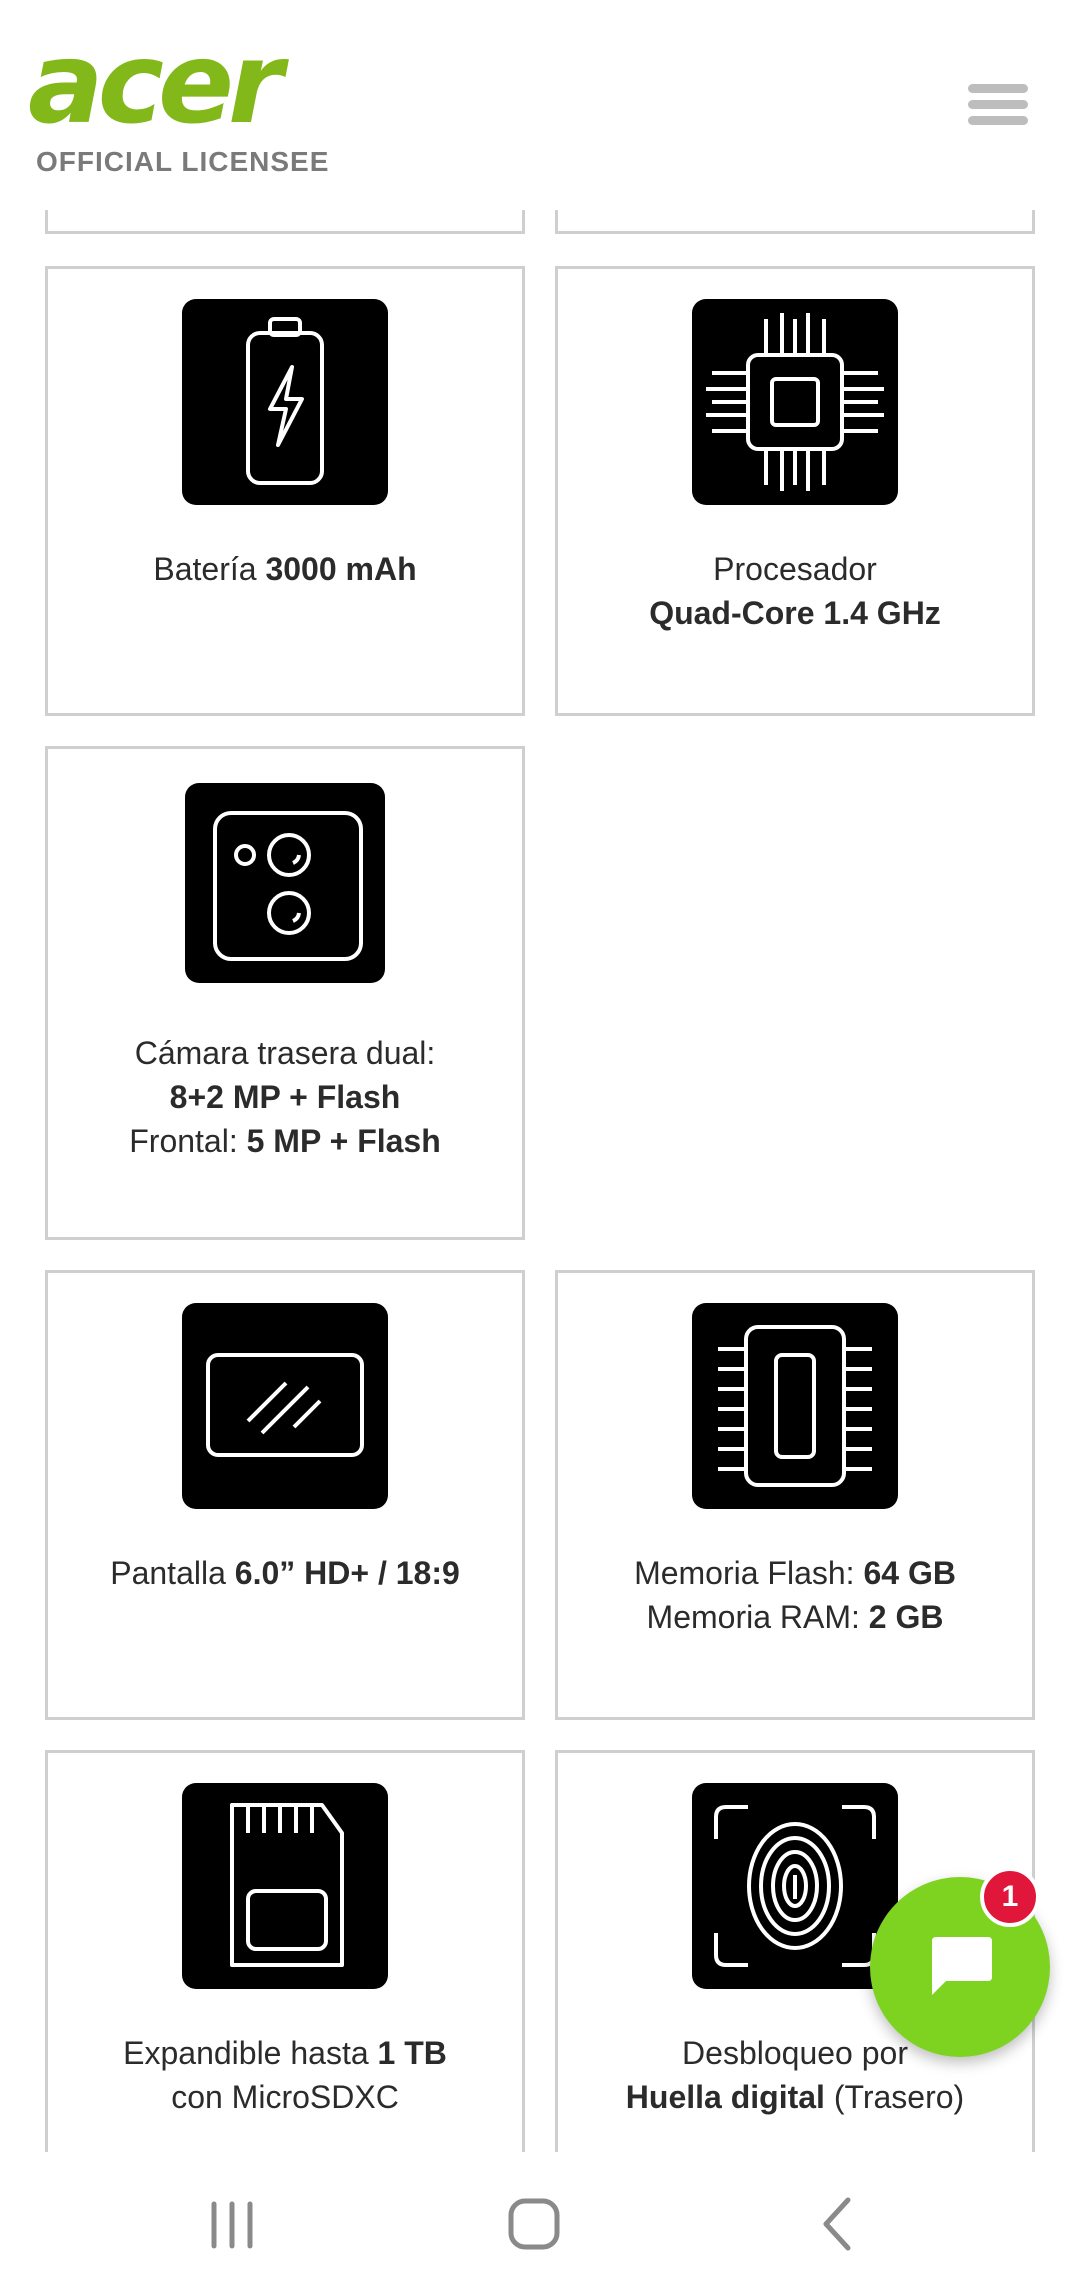 This screenshot has height=2295, width=1080. I want to click on acer-logo: acer OFFICIAL LICENSEE, so click(179, 98).